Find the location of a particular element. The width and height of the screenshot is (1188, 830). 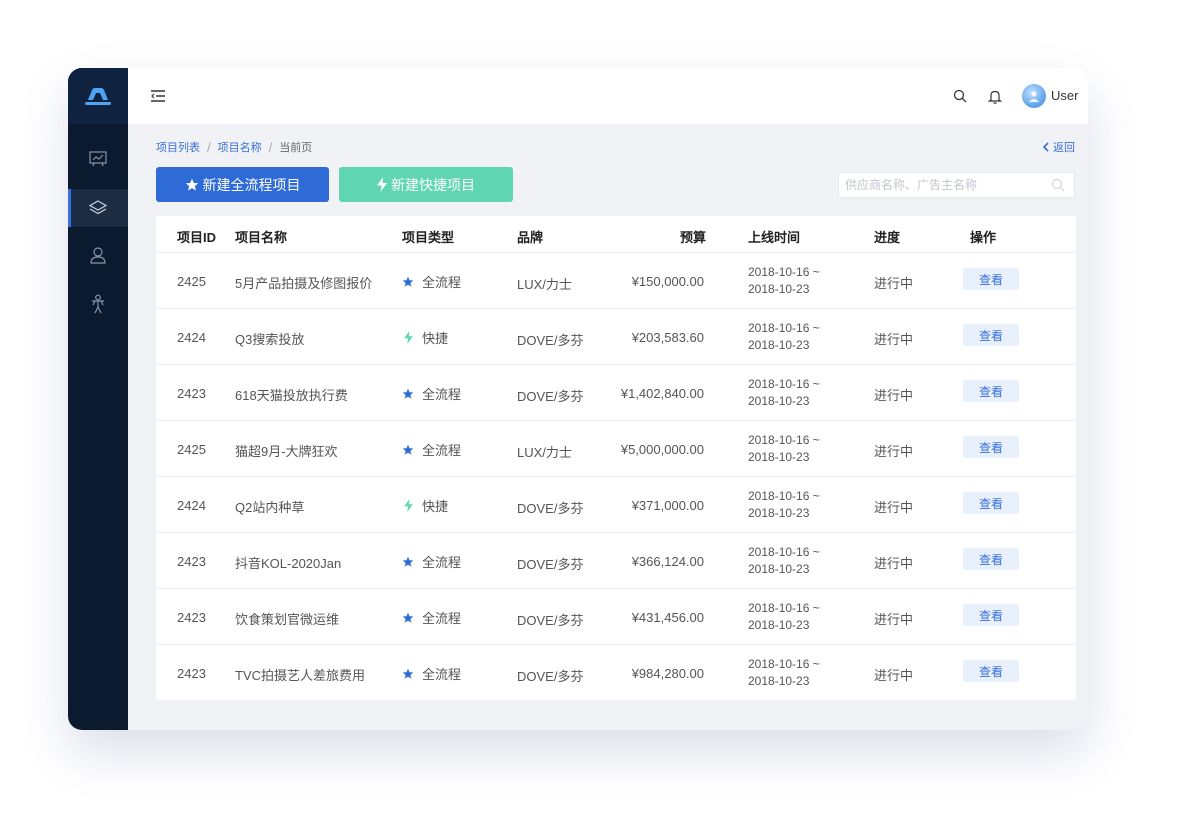

column-header-budget: 预算 is located at coordinates (693, 237).